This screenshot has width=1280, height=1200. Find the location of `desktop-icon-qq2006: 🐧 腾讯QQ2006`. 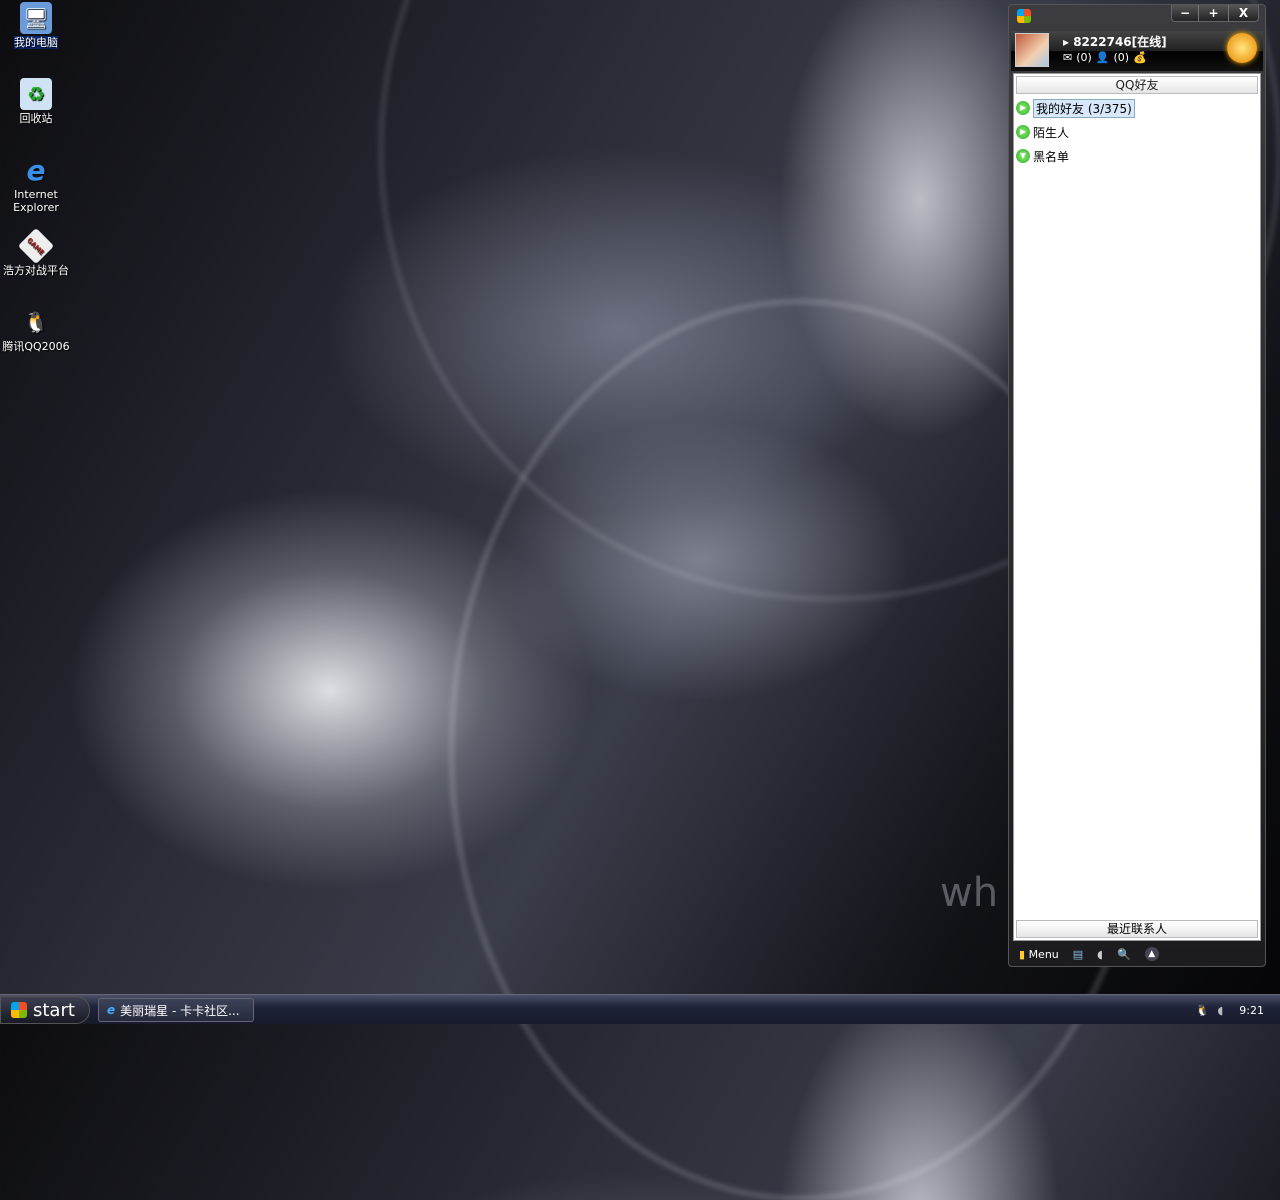

desktop-icon-qq2006: 🐧 腾讯QQ2006 is located at coordinates (36, 330).